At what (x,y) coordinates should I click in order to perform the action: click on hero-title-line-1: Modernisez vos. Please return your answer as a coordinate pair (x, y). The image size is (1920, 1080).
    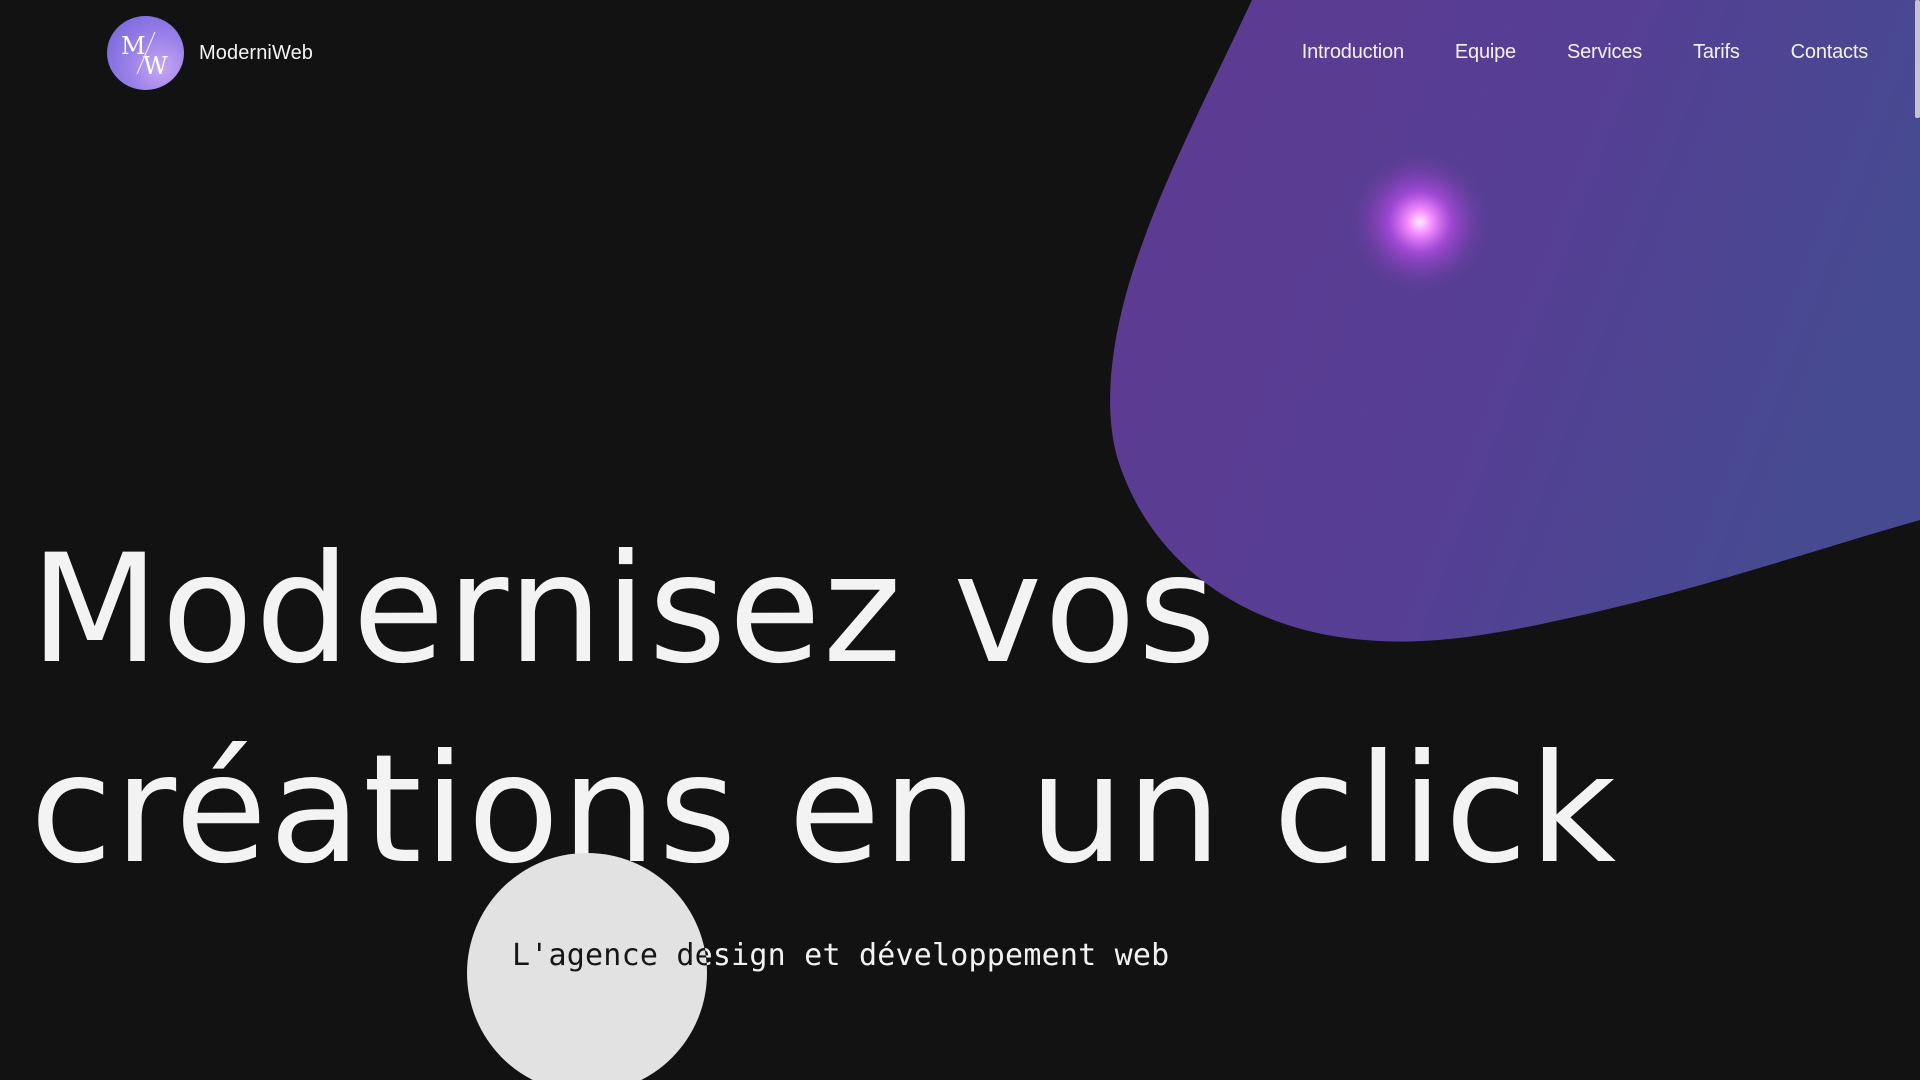
    Looking at the image, I should click on (624, 610).